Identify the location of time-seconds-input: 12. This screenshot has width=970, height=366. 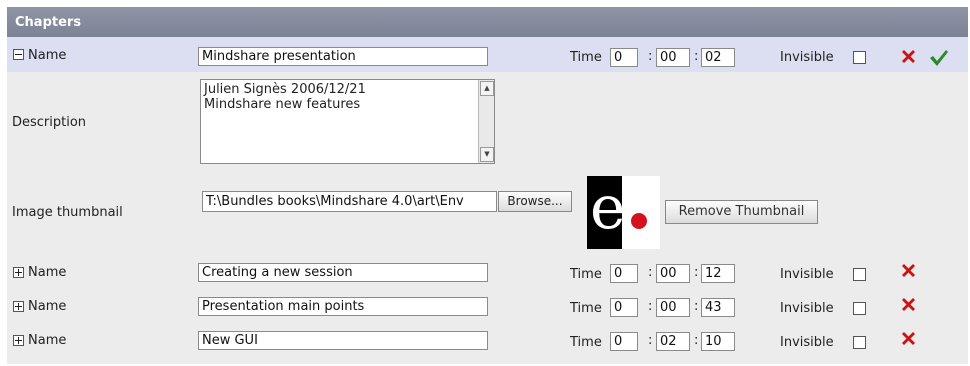
(718, 273).